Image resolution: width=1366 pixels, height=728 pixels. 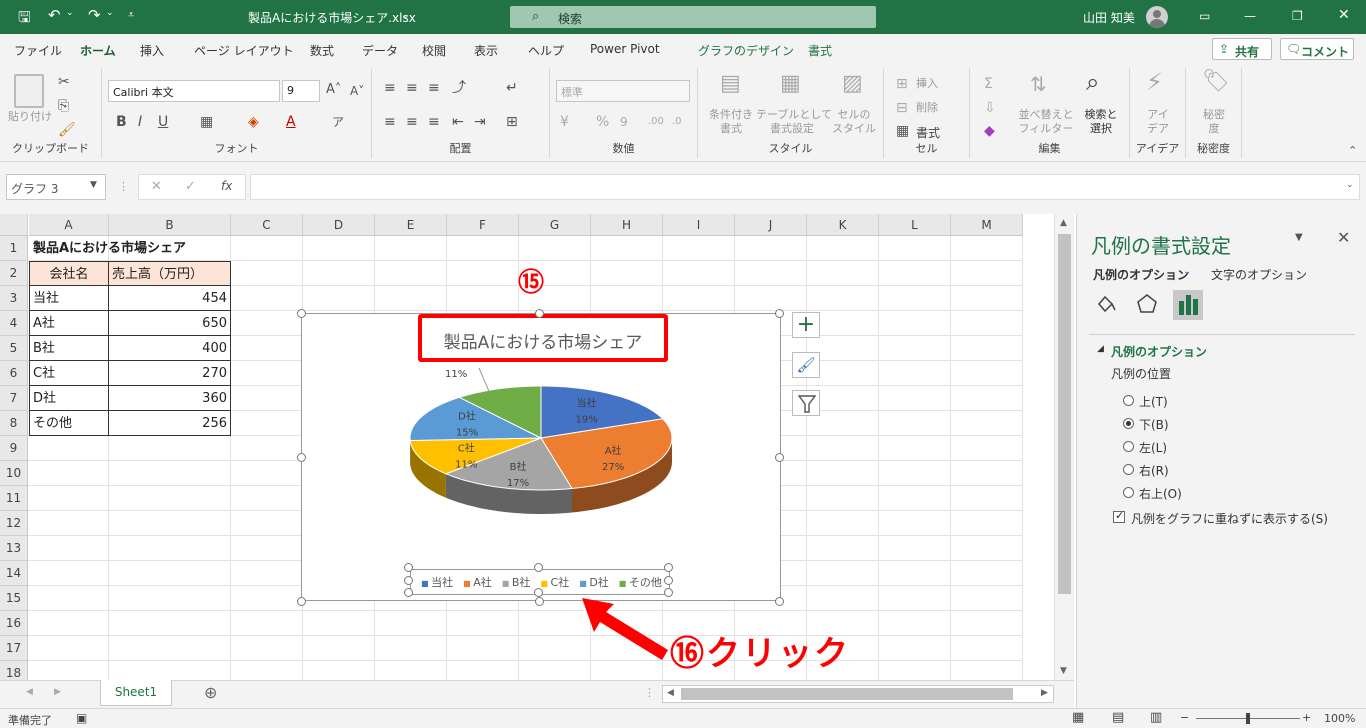 What do you see at coordinates (380, 50) in the screenshot?
I see `tab-data: データ` at bounding box center [380, 50].